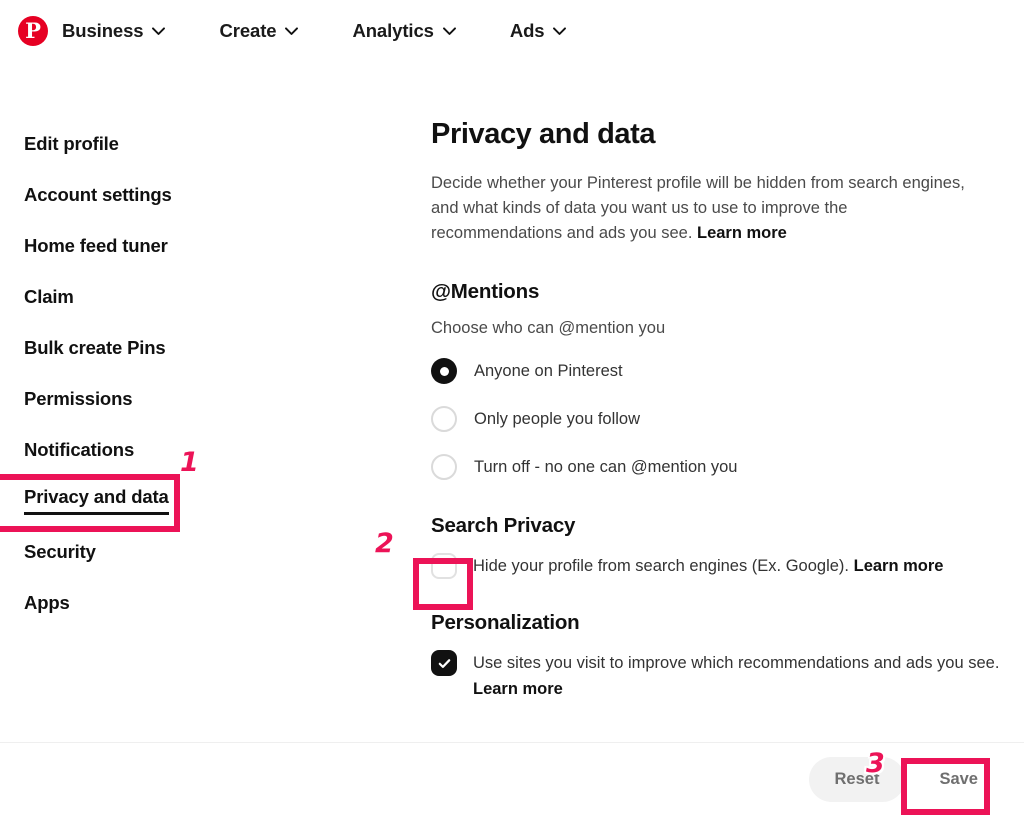 This screenshot has height=816, width=1024. I want to click on nav-item-ads: Ads, so click(538, 31).